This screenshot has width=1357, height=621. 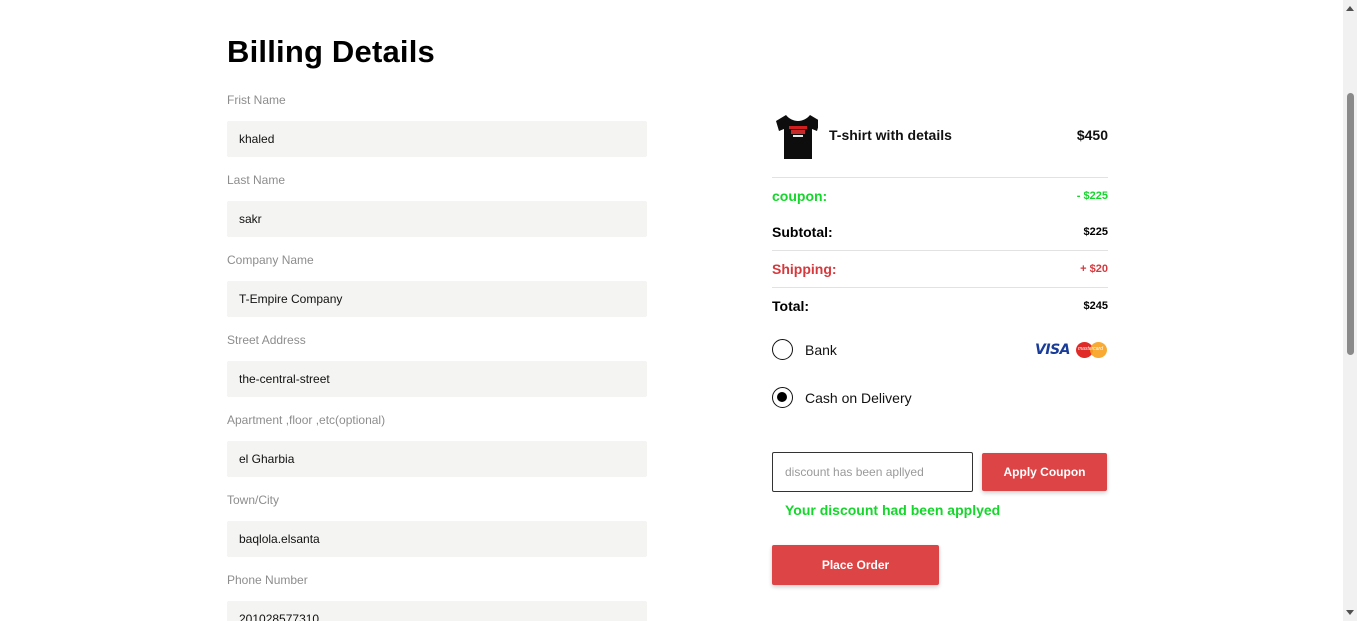 I want to click on apply-coupon-button: Apply Coupon, so click(x=1044, y=472).